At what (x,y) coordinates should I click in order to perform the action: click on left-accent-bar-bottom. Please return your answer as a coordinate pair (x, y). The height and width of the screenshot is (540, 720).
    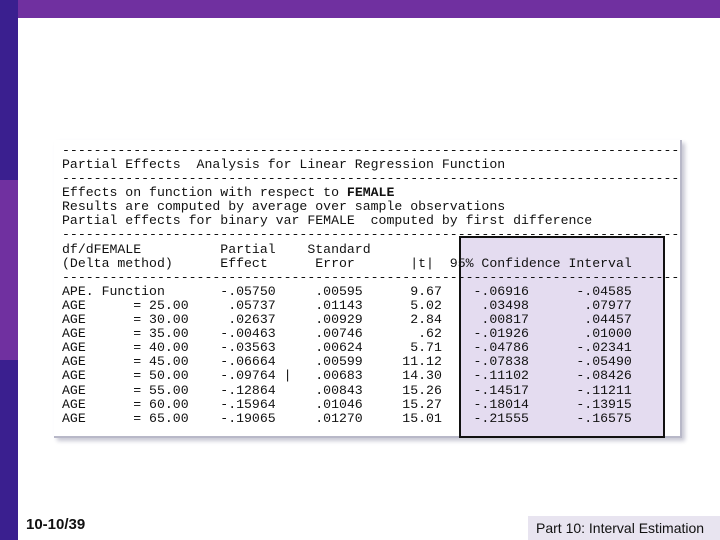
    Looking at the image, I should click on (9, 450).